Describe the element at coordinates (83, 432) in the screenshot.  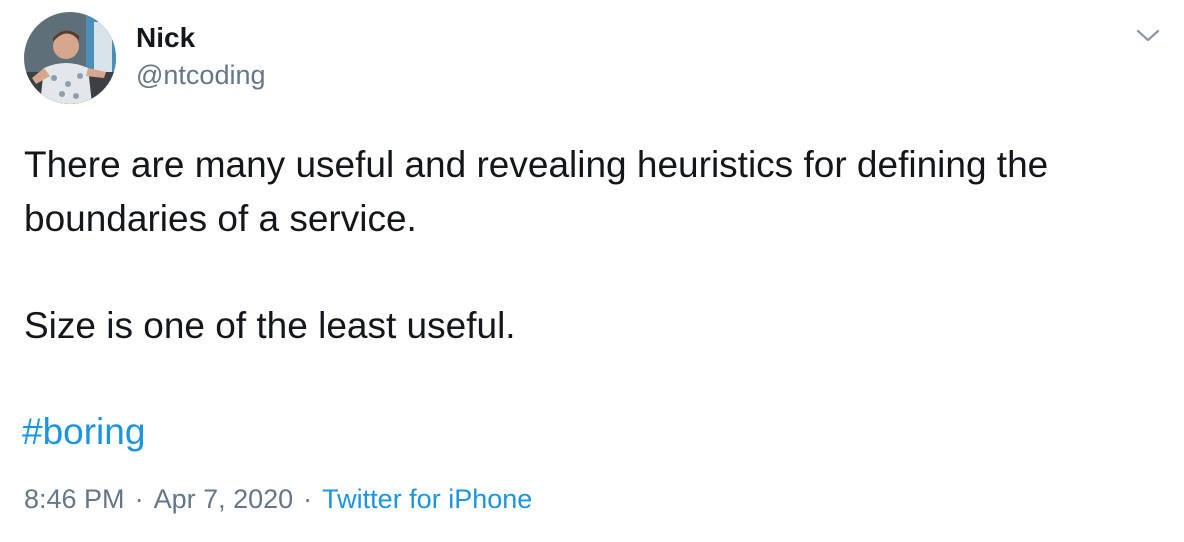
I see `hashtag-link: #boring` at that location.